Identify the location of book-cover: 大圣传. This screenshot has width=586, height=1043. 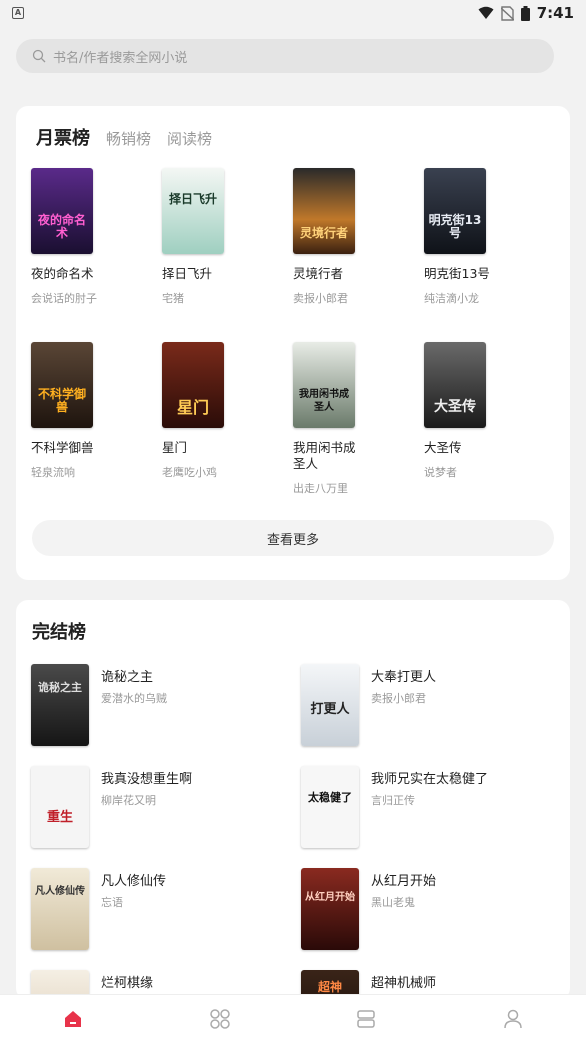
(455, 385).